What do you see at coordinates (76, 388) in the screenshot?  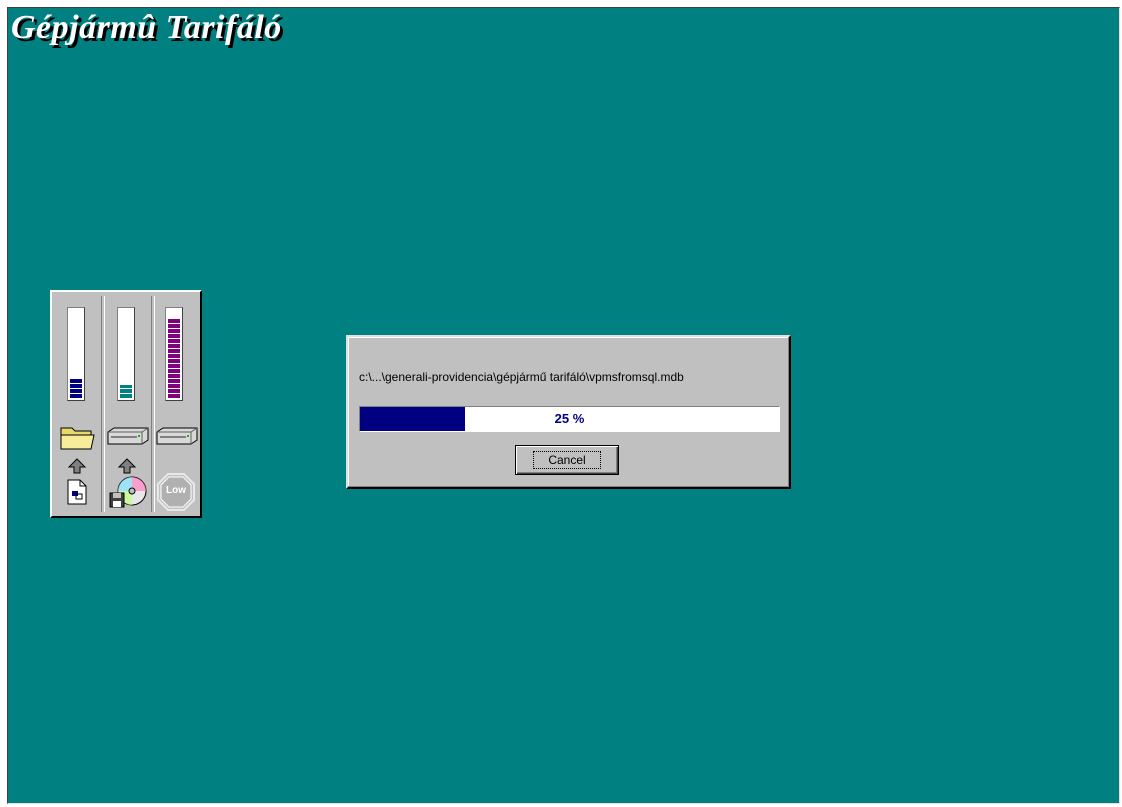 I see `disk-space-meter-fill` at bounding box center [76, 388].